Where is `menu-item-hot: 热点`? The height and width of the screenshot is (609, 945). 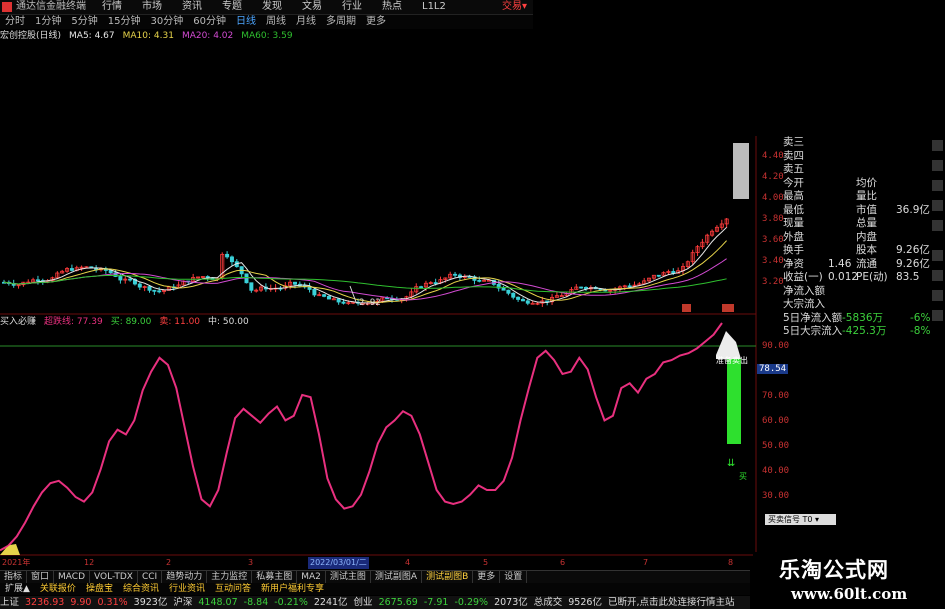
menu-item-hot: 热点 is located at coordinates (392, 7).